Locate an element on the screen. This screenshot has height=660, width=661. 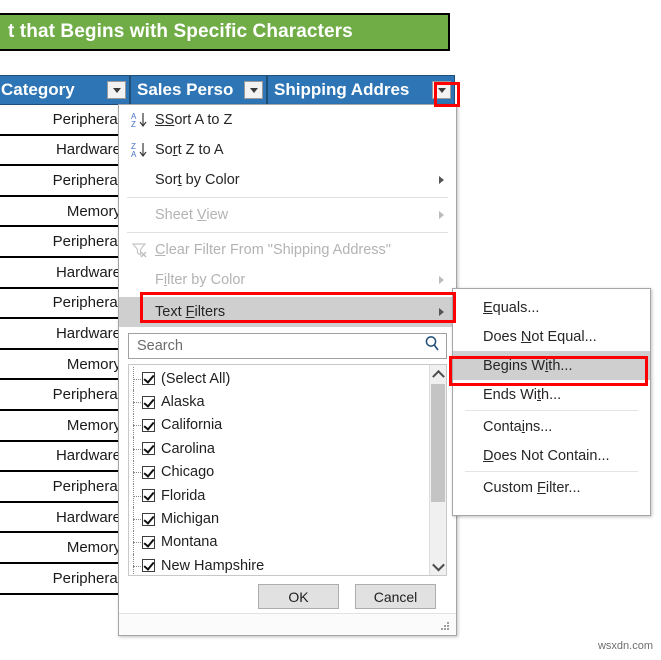
column-header-label: Shipping Addres is located at coordinates (342, 89).